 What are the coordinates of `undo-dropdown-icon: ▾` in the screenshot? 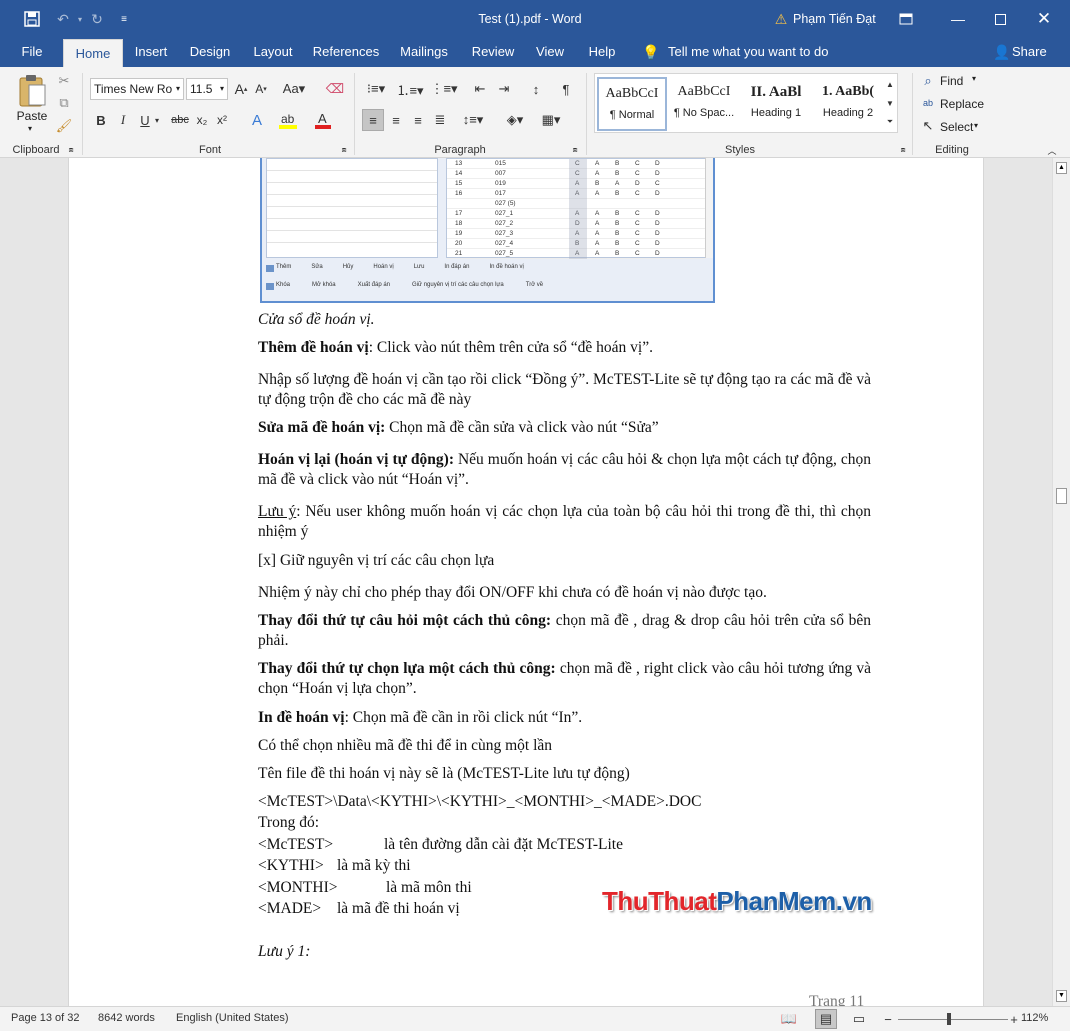 It's located at (80, 19).